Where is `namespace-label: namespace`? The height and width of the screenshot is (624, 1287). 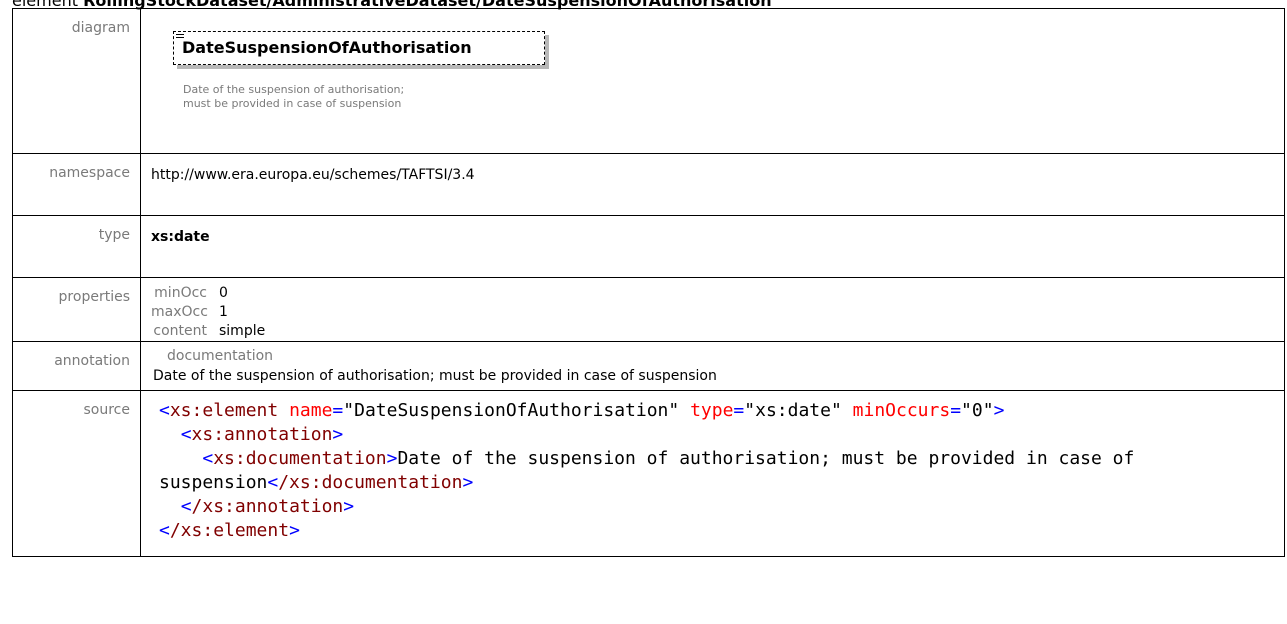
namespace-label: namespace is located at coordinates (76, 184).